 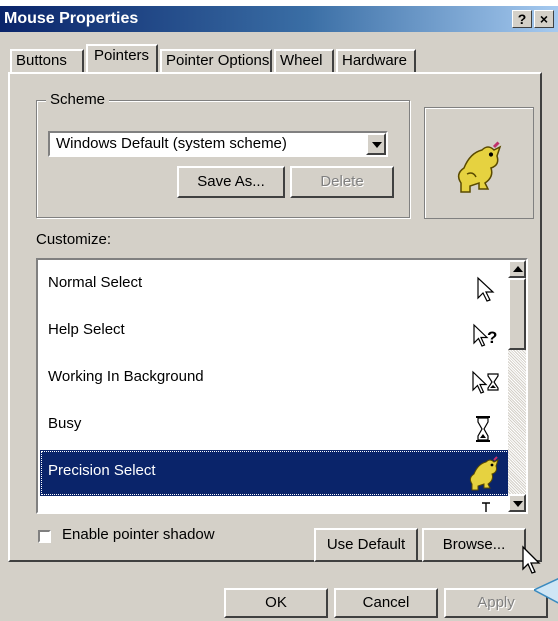 I want to click on list-item-precision-select: Precision Select, so click(x=275, y=473).